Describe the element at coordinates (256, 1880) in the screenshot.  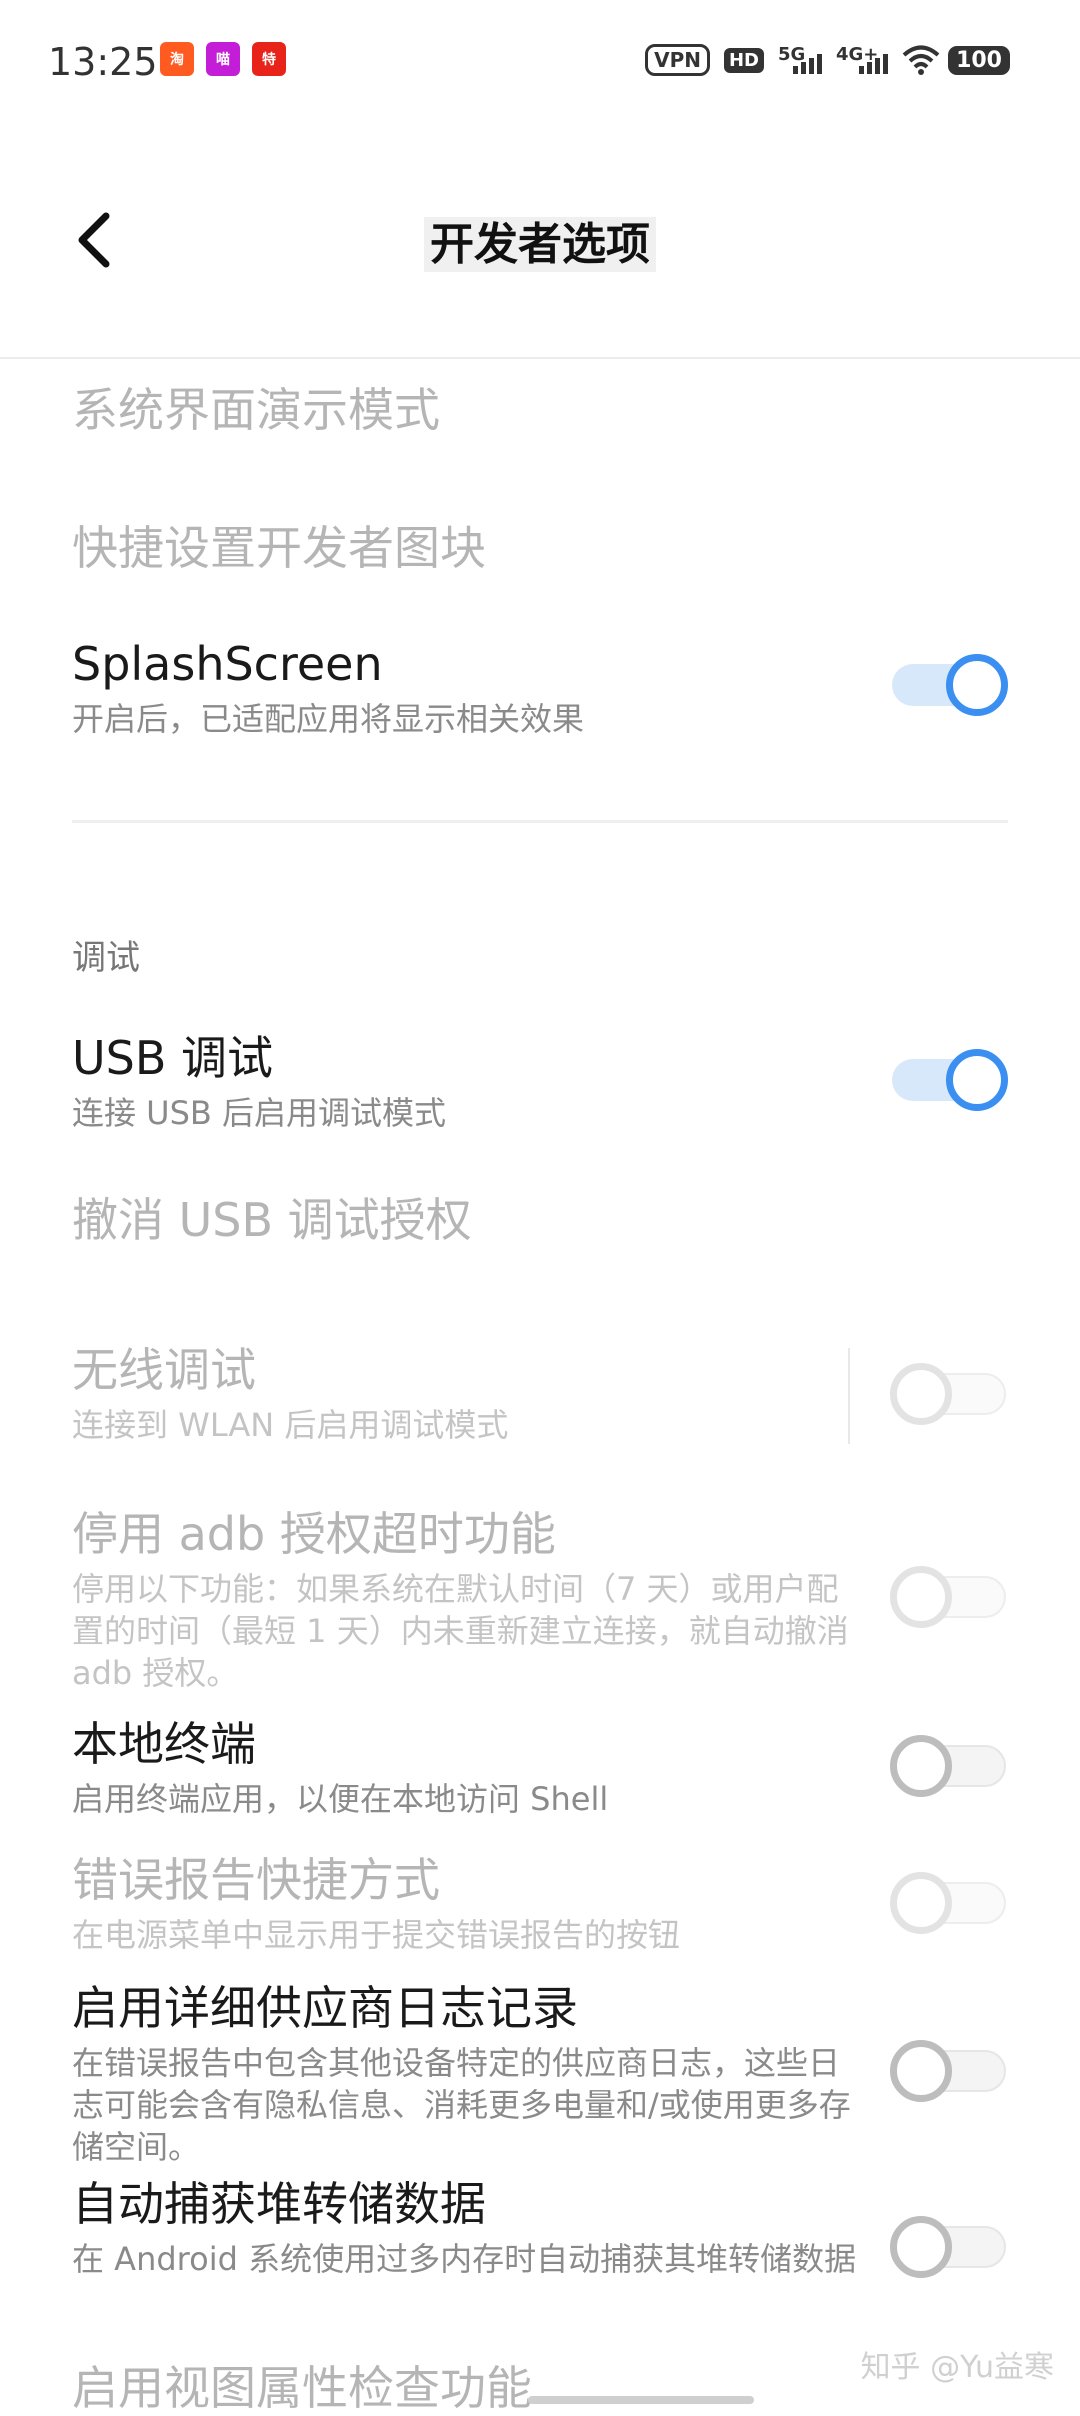
I see `setting-title: 错误报告快捷方式` at that location.